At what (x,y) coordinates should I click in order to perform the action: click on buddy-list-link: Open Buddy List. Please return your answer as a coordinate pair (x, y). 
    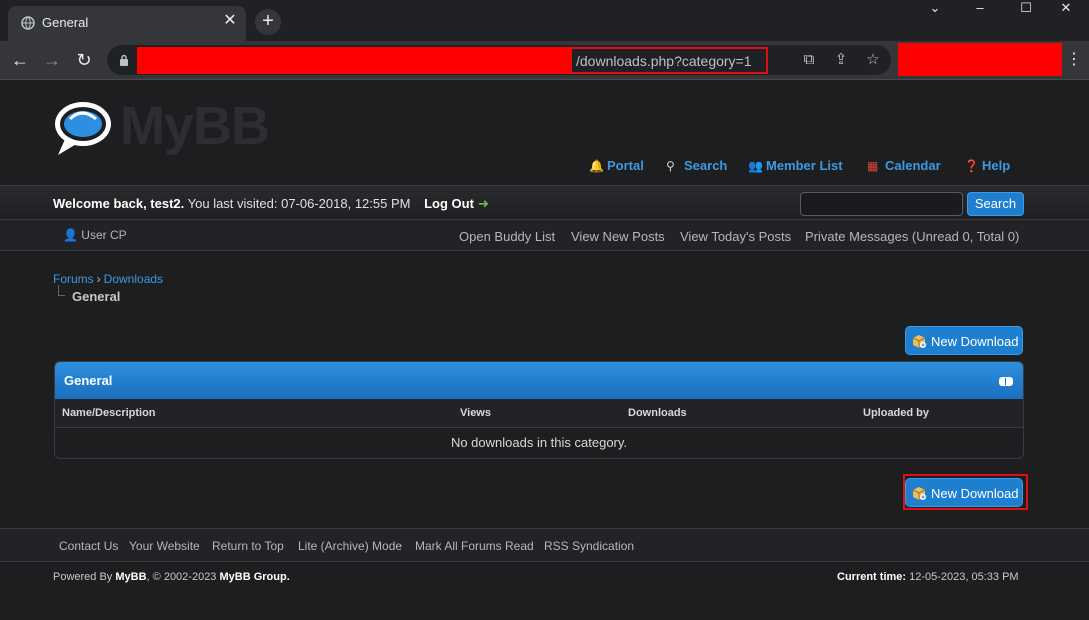
    Looking at the image, I should click on (507, 236).